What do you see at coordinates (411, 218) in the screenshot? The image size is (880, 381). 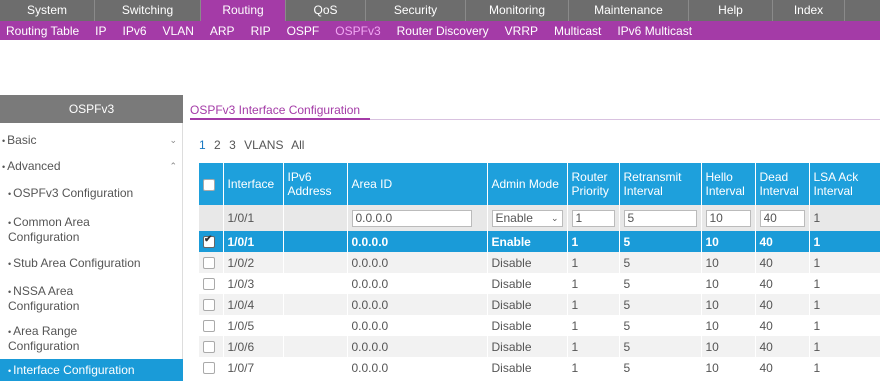 I see `area-id-input` at bounding box center [411, 218].